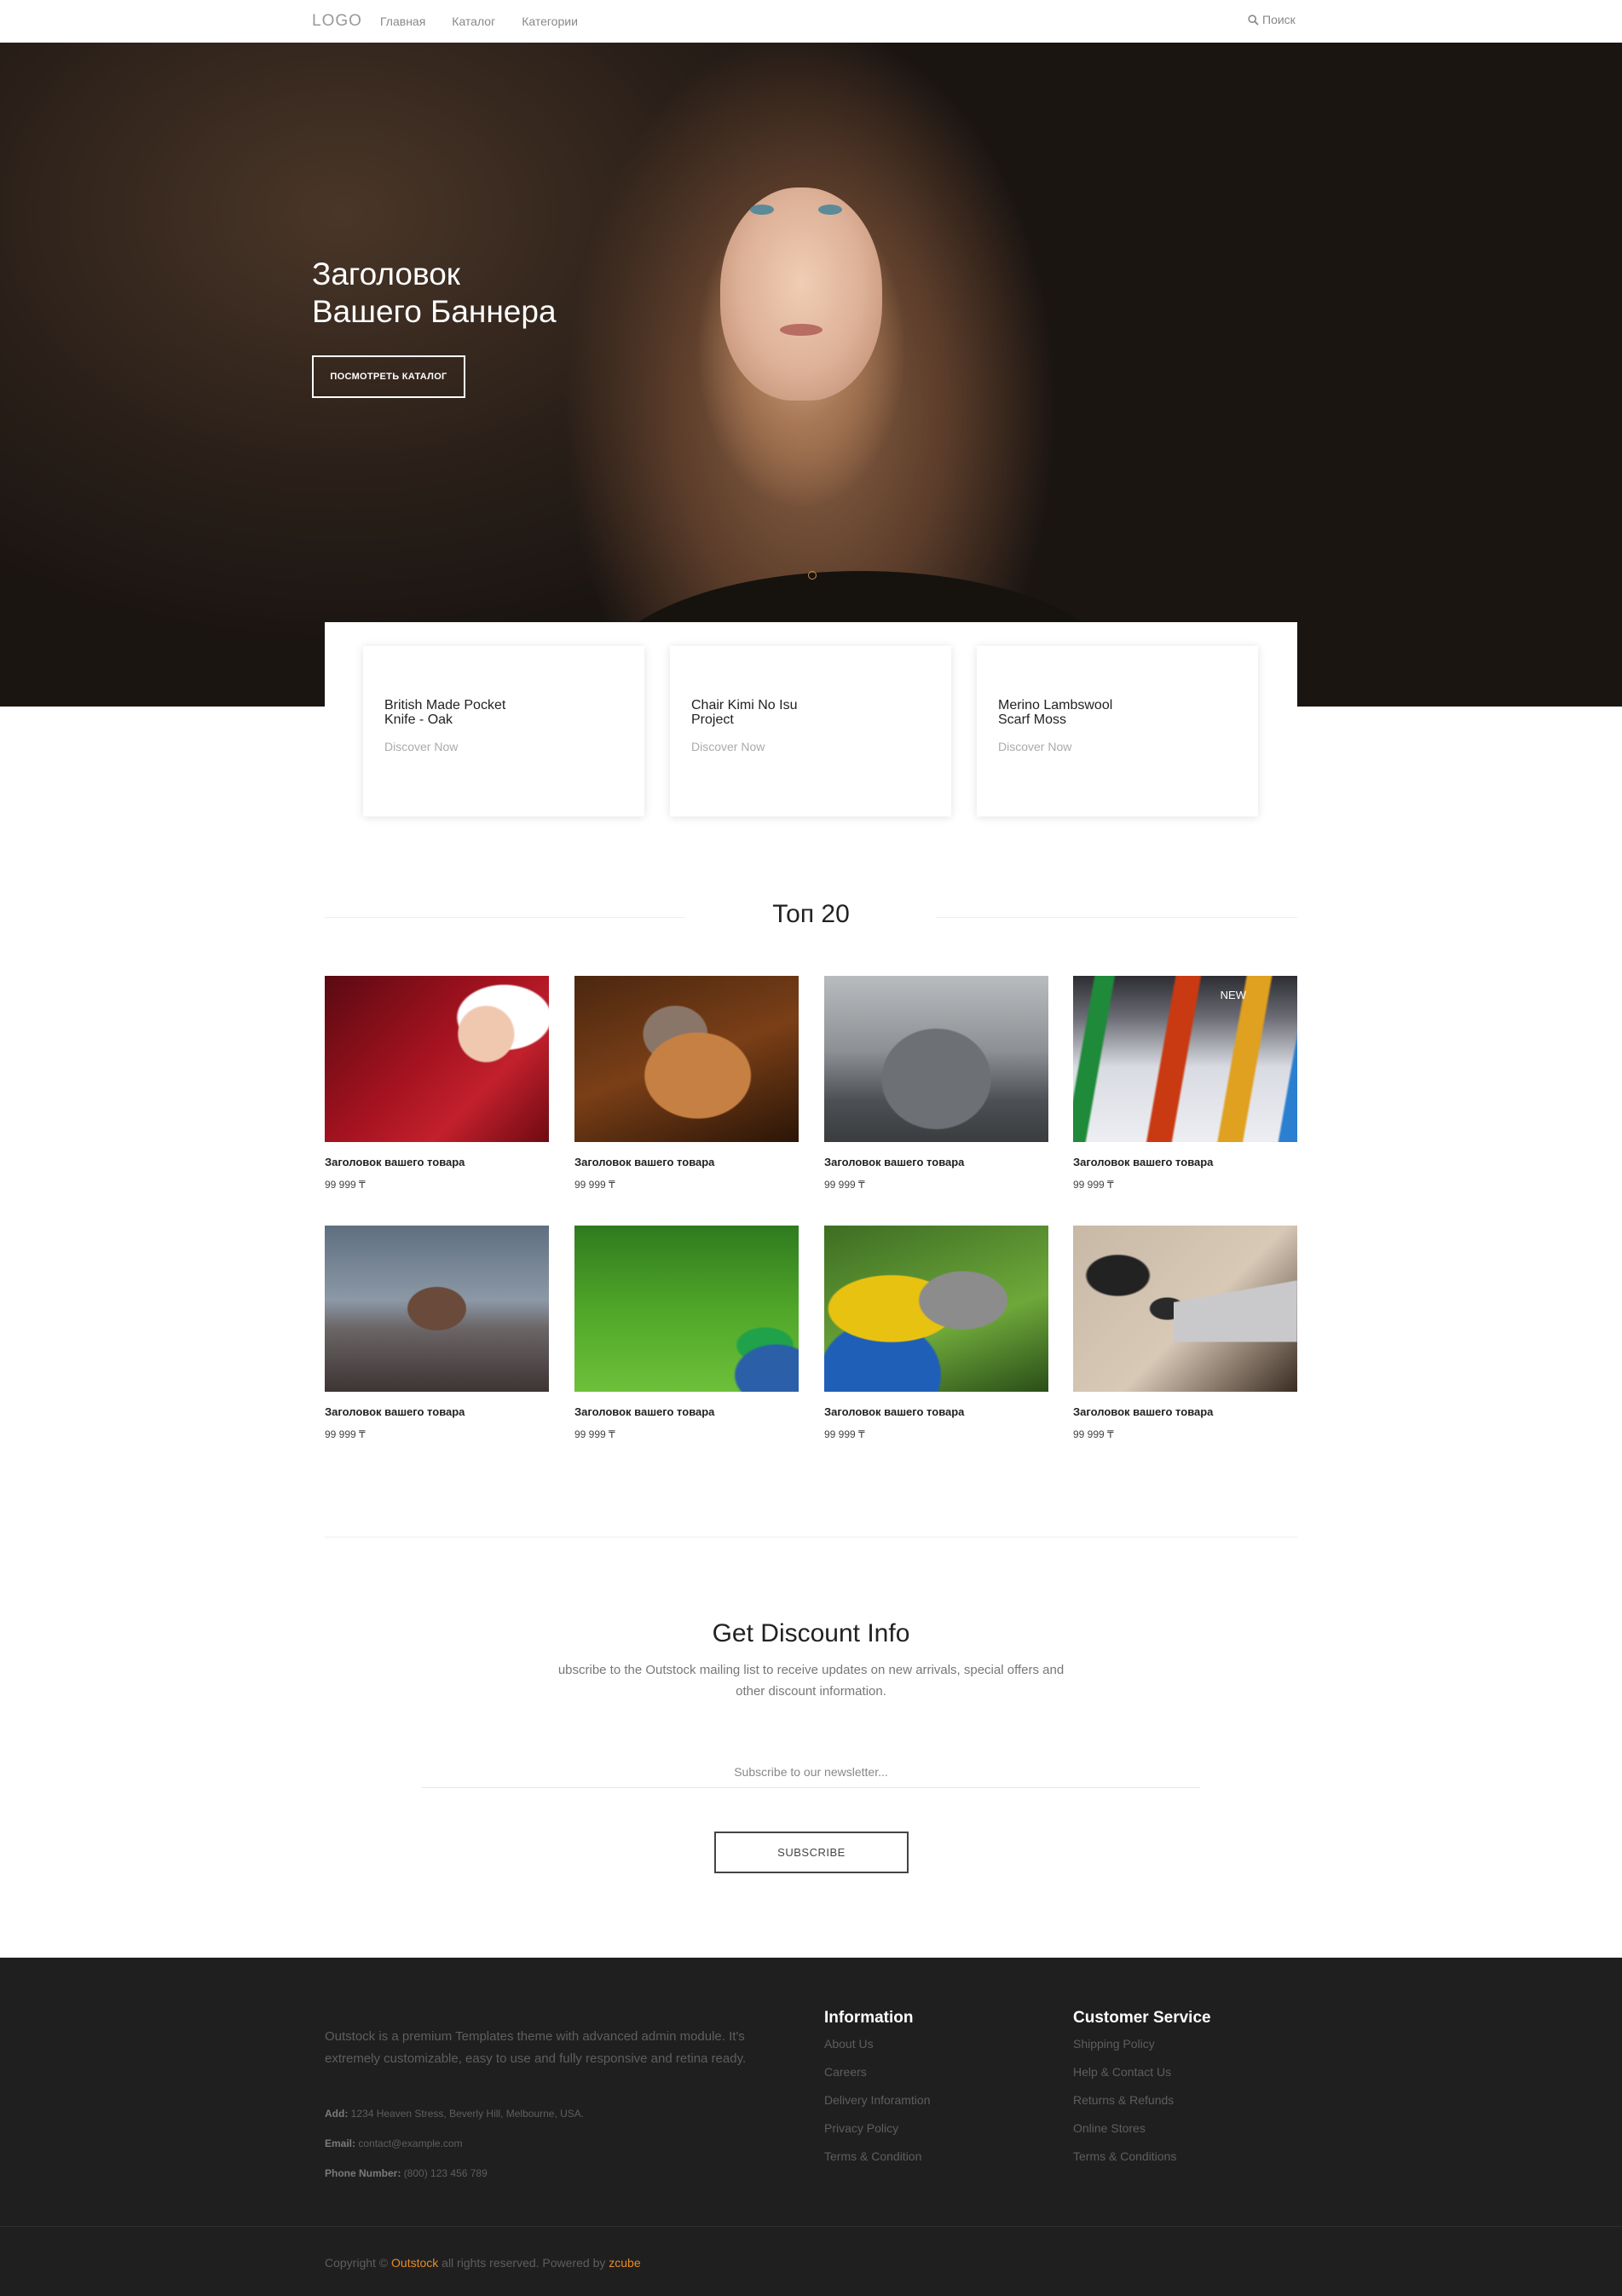 The image size is (1622, 2296). I want to click on main-menu: Главная Каталог Категории, so click(479, 21).